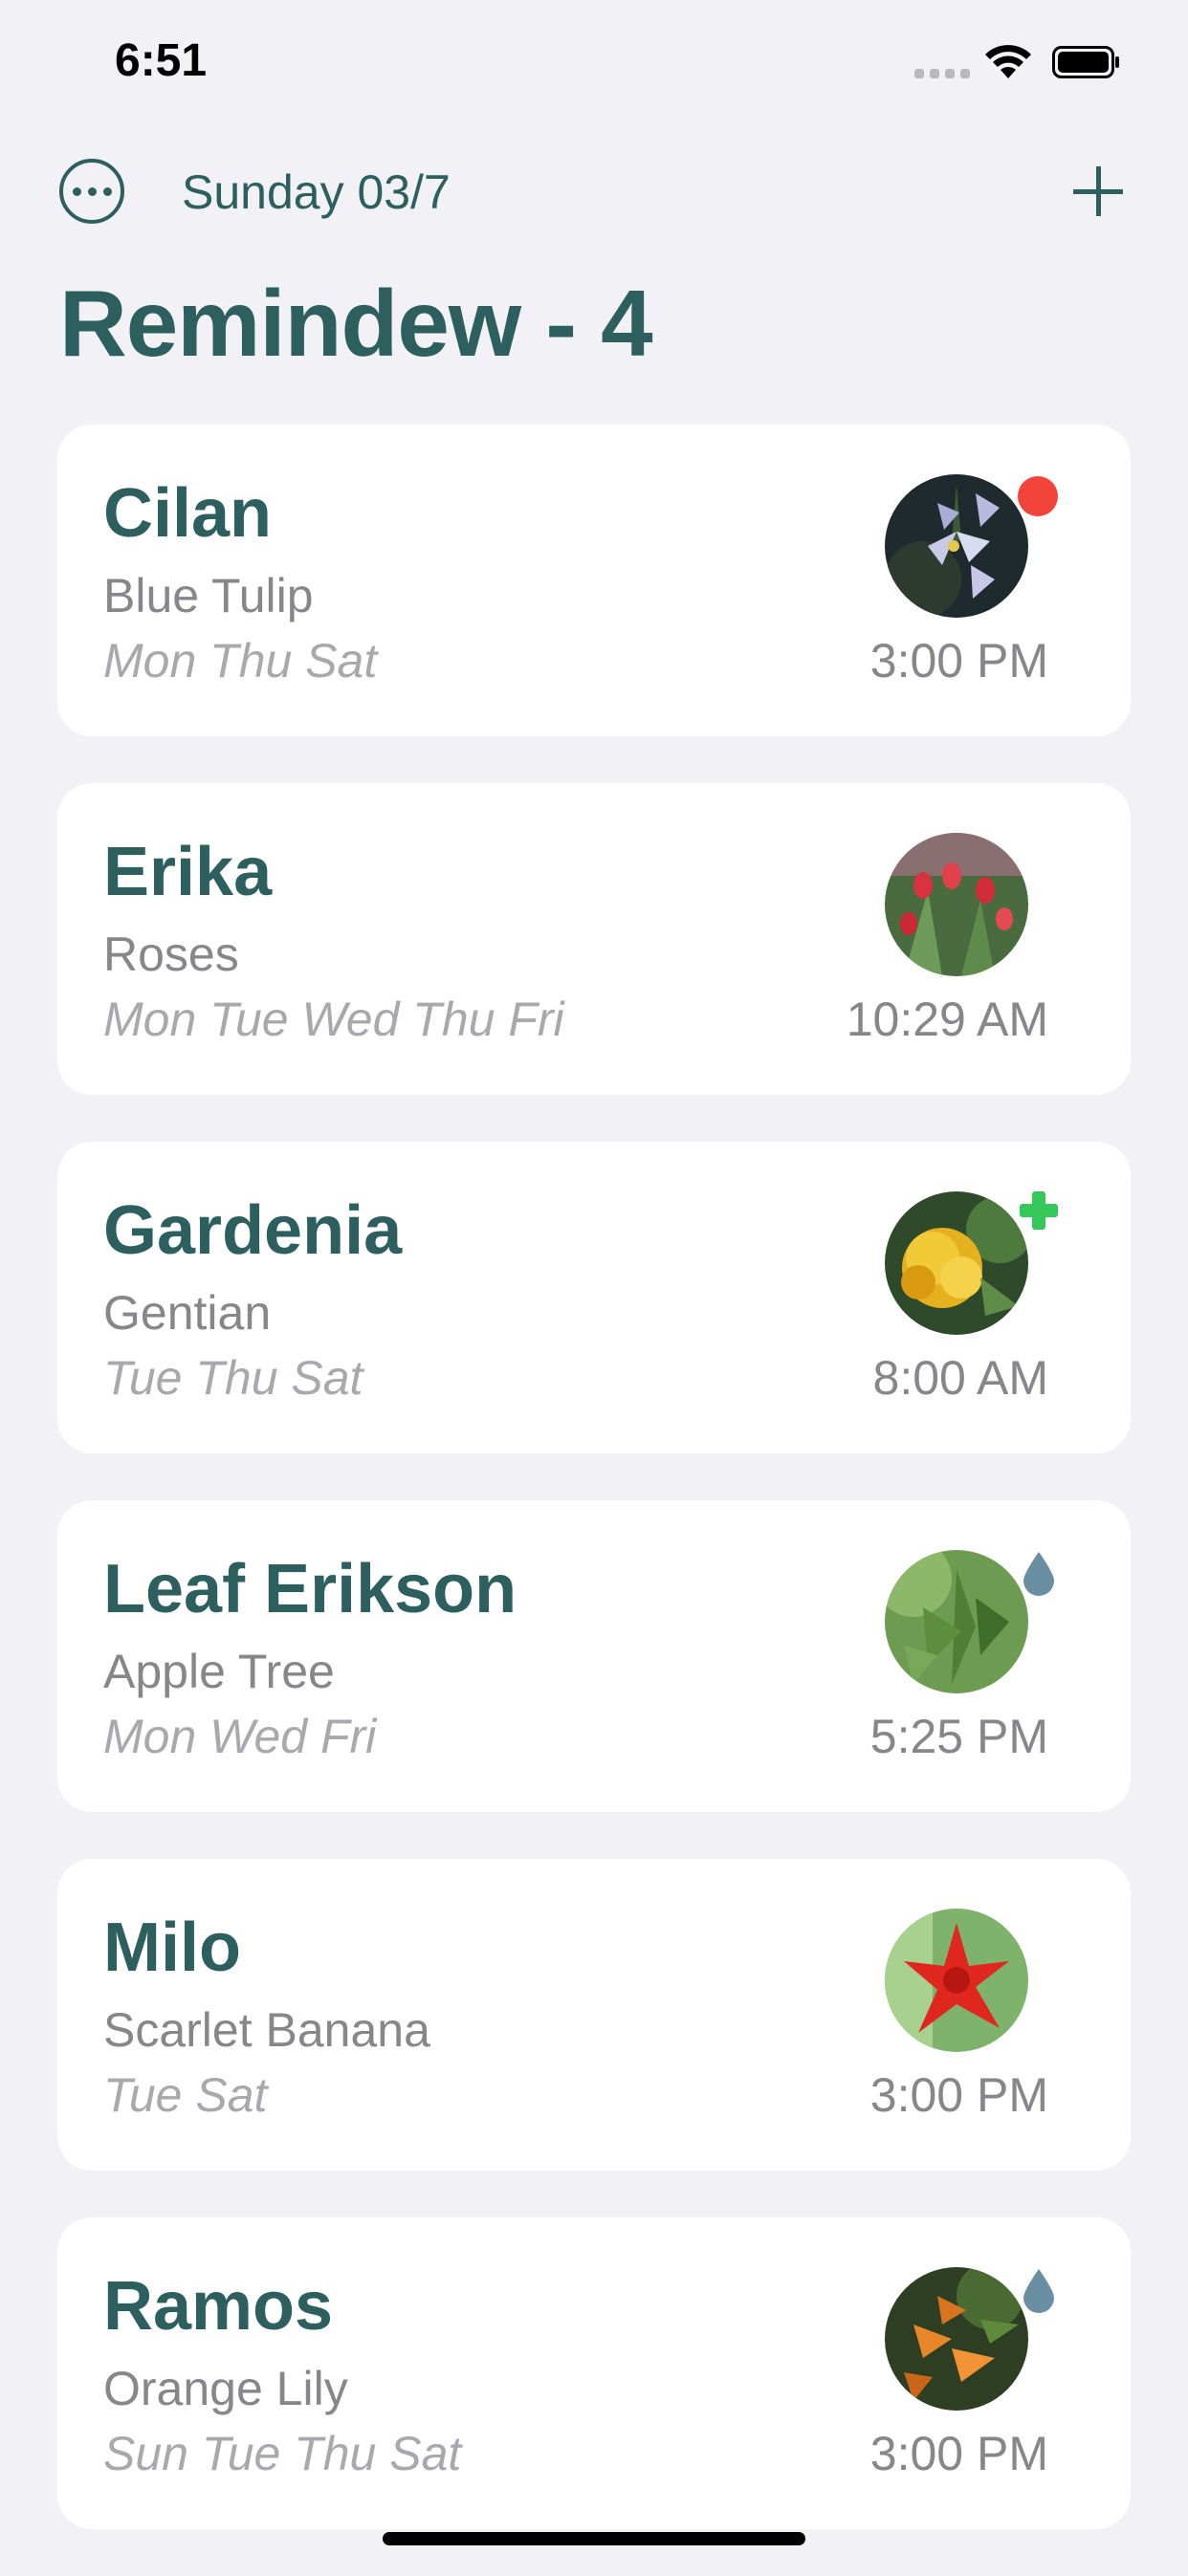  What do you see at coordinates (594, 191) in the screenshot?
I see `navigation-bar: Sunday 03/7` at bounding box center [594, 191].